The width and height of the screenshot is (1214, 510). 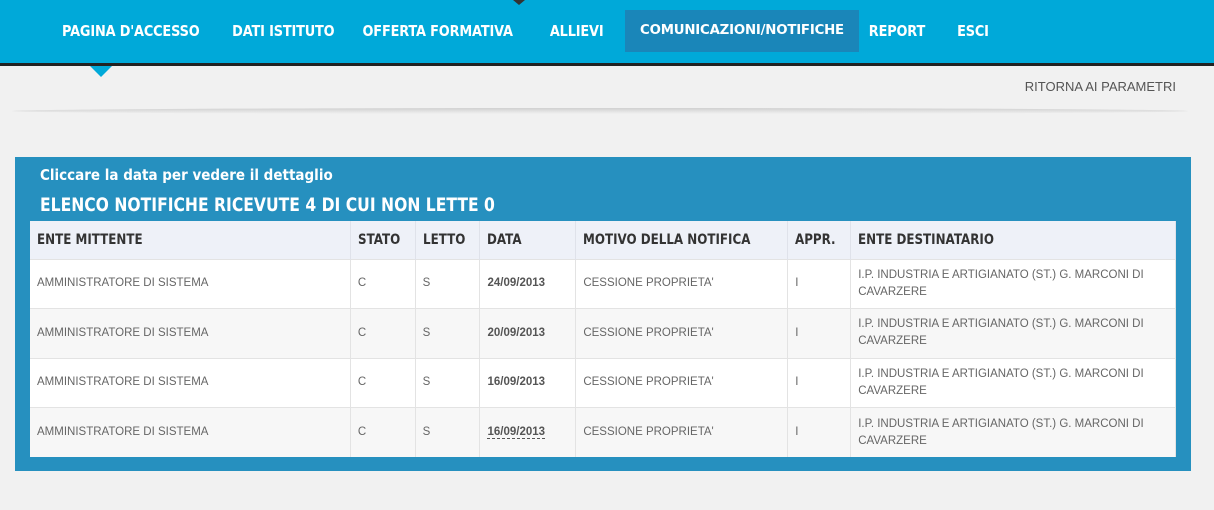 What do you see at coordinates (973, 31) in the screenshot?
I see `nav-item-esci: ESCI` at bounding box center [973, 31].